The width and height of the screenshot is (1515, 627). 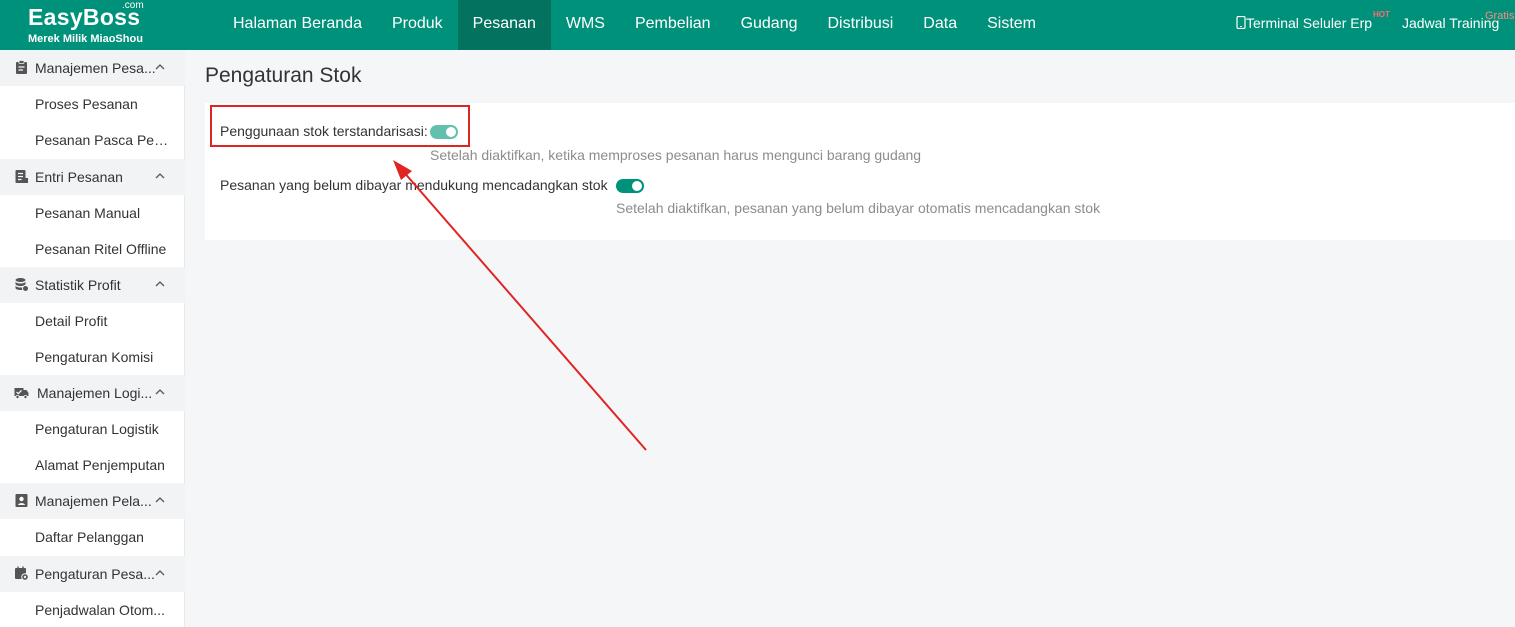 What do you see at coordinates (92, 465) in the screenshot?
I see `sidebar-item-alamat-penjemputan: Alamat Penjemputan` at bounding box center [92, 465].